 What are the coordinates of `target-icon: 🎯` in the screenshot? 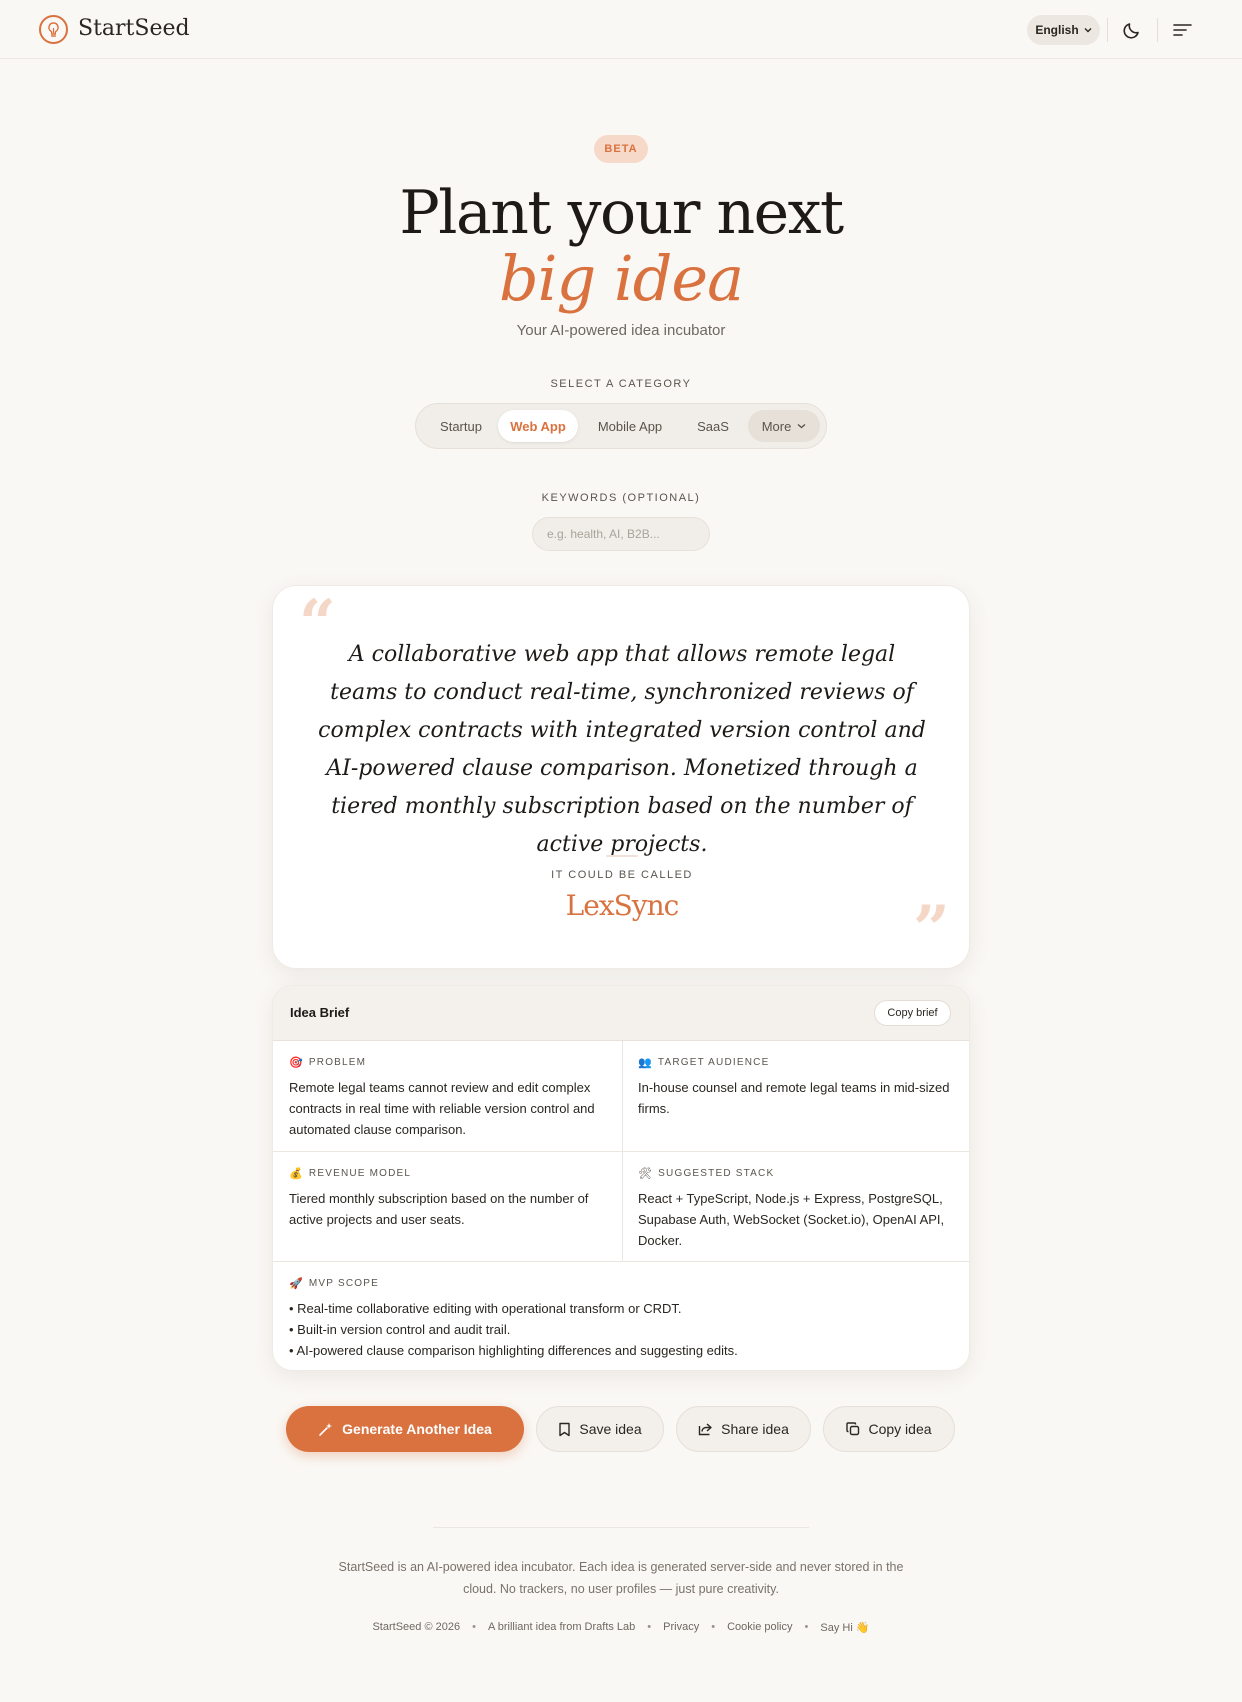 It's located at (296, 1063).